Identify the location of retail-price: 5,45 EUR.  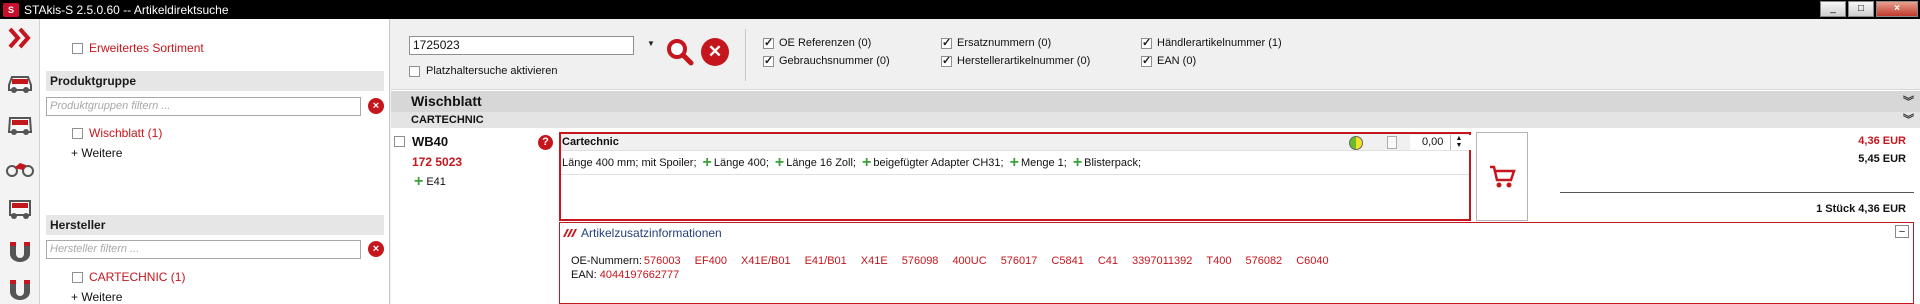
(1882, 159).